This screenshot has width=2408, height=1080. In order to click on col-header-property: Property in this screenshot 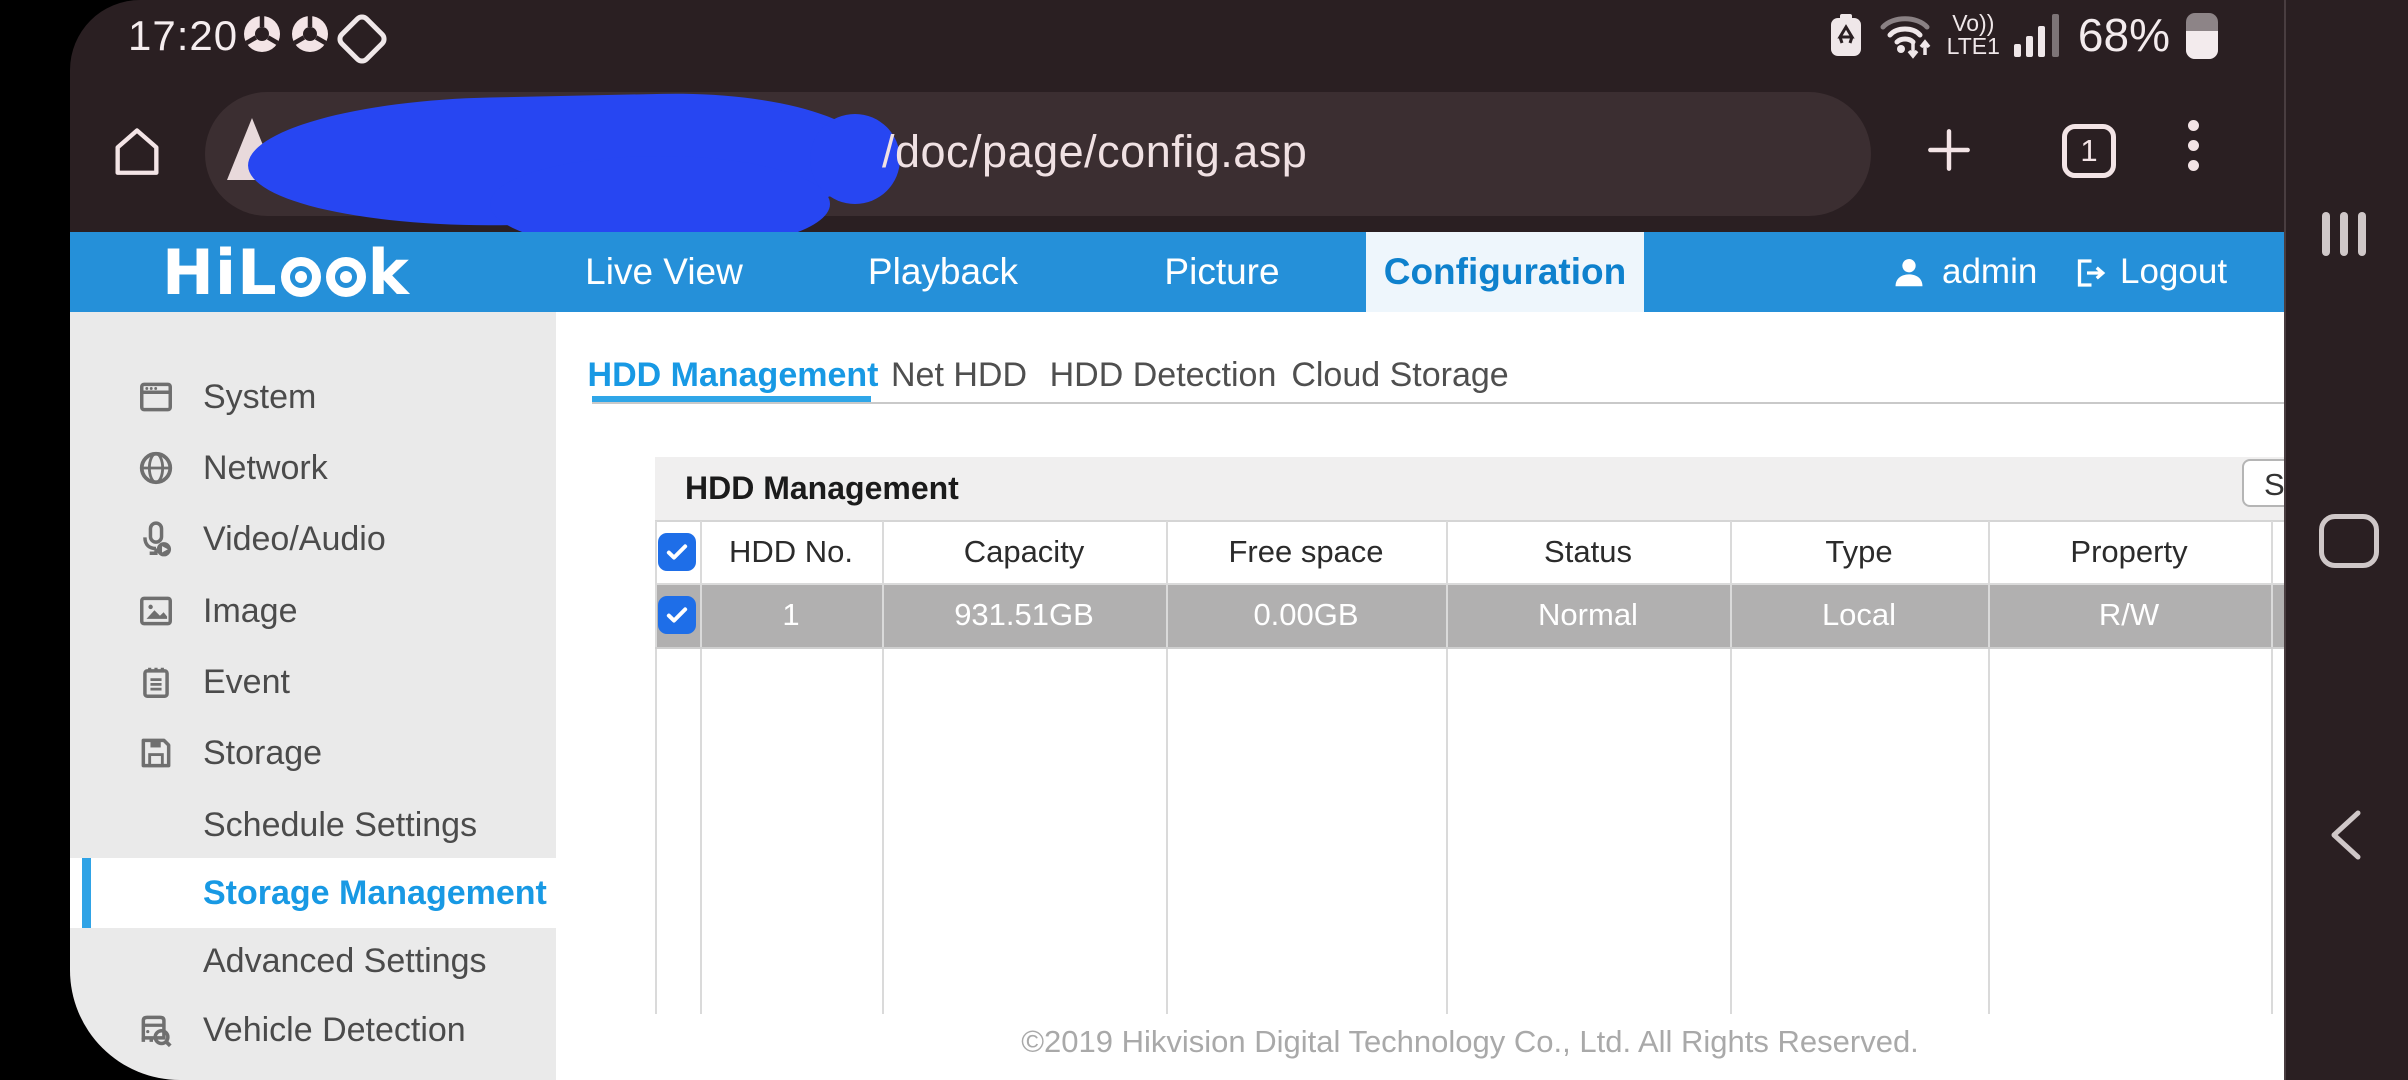, I will do `click(2129, 551)`.